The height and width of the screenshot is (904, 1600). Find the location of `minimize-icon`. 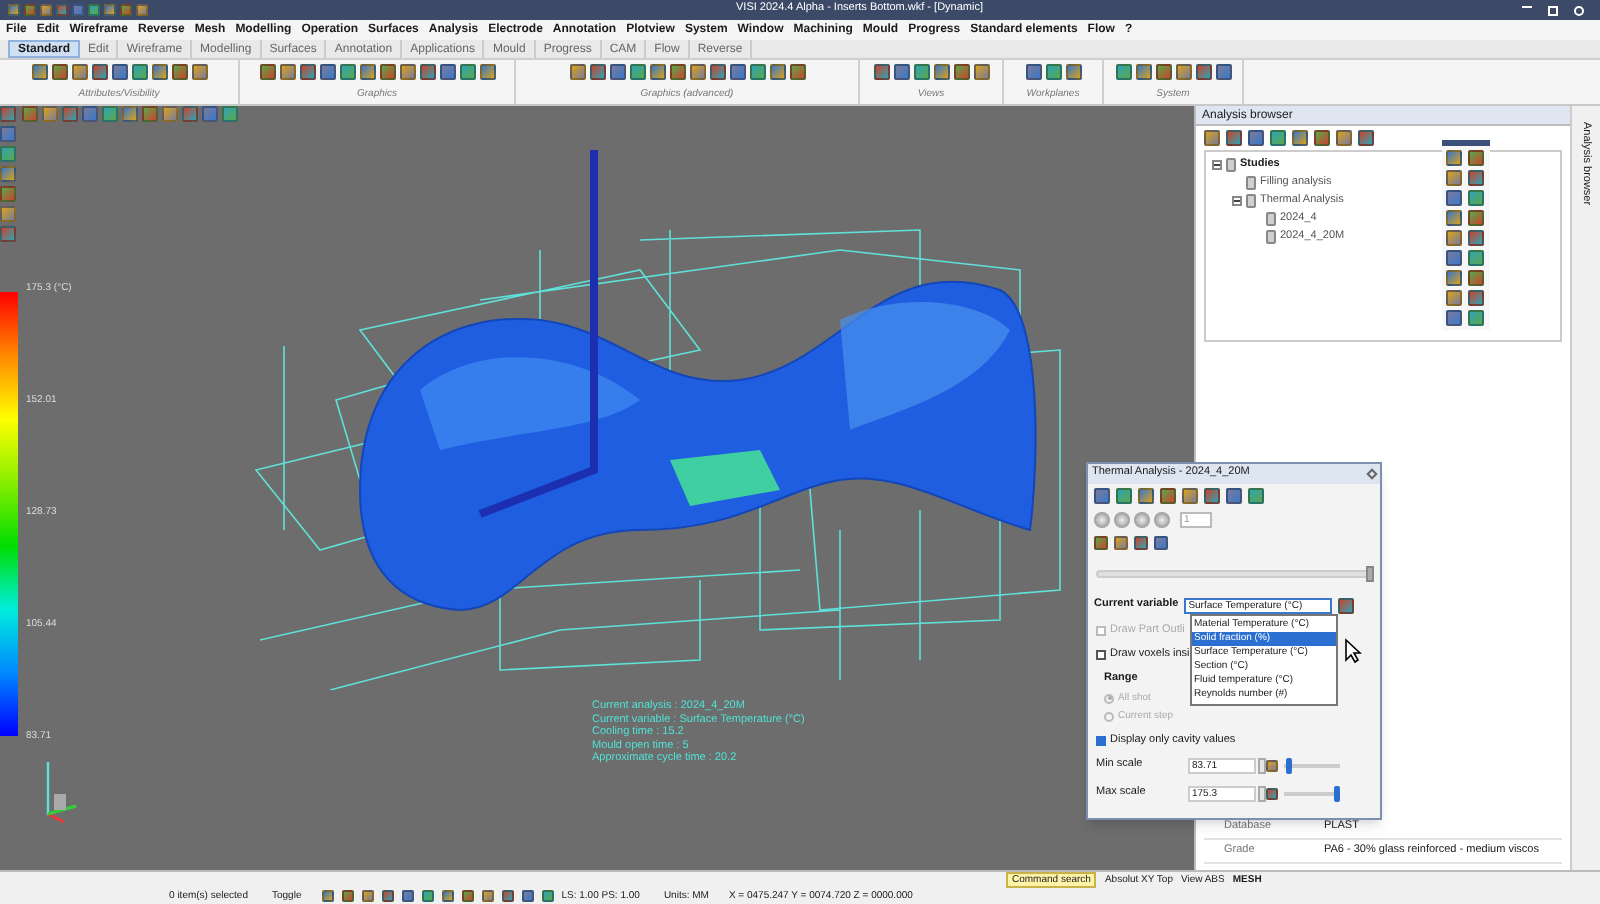

minimize-icon is located at coordinates (1527, 6).